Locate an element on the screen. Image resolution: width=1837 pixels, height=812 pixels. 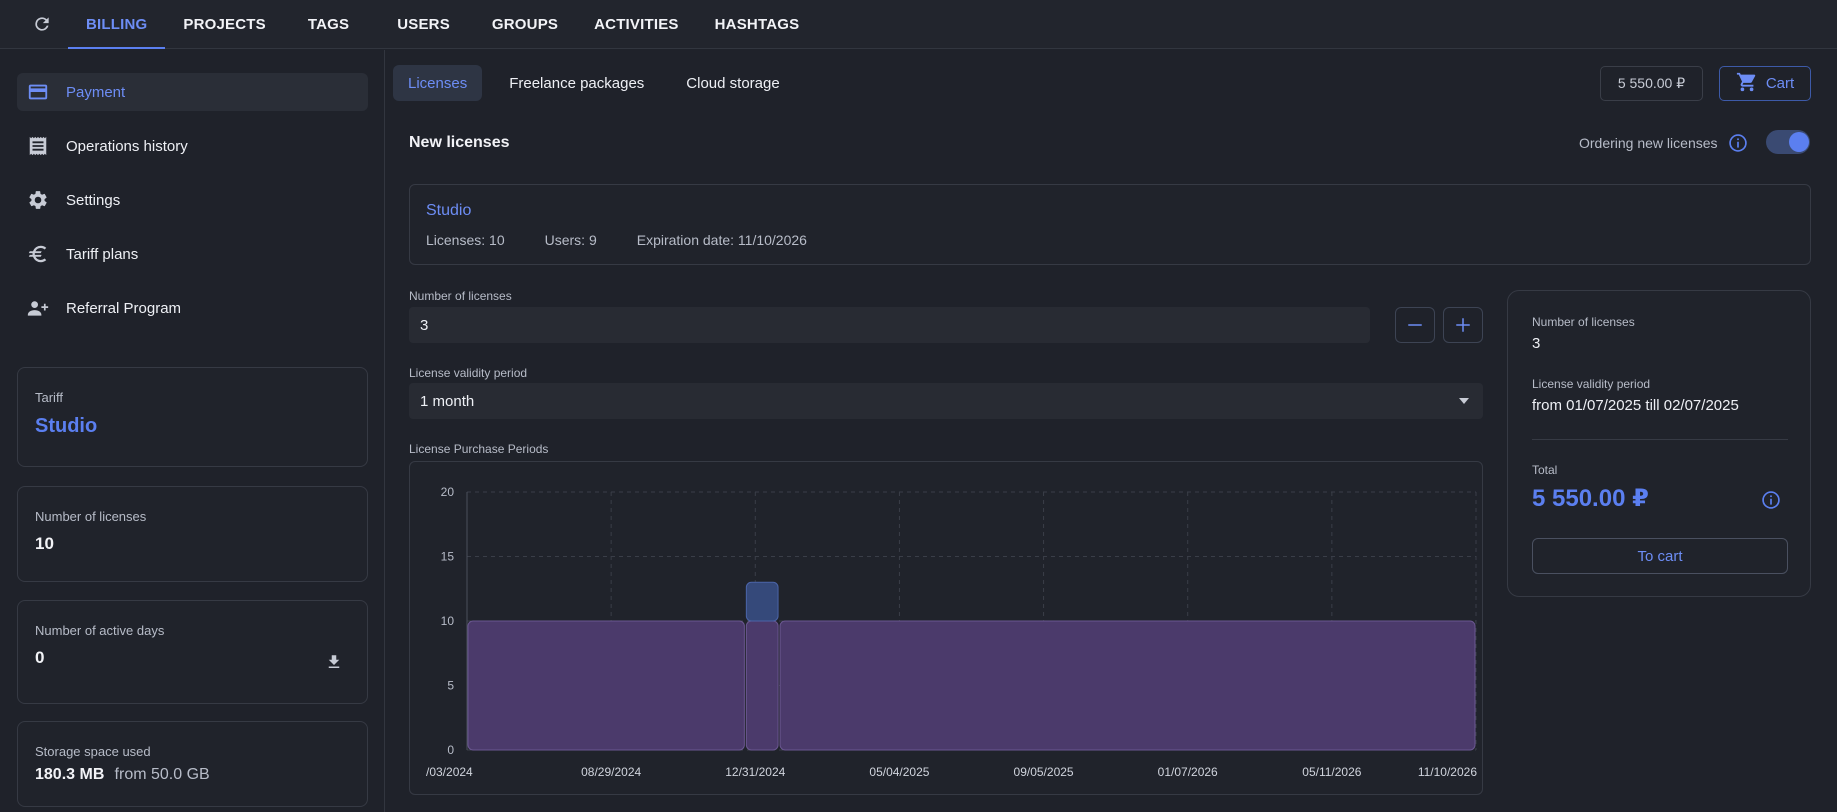
active-days-label: Number of active days is located at coordinates (100, 630).